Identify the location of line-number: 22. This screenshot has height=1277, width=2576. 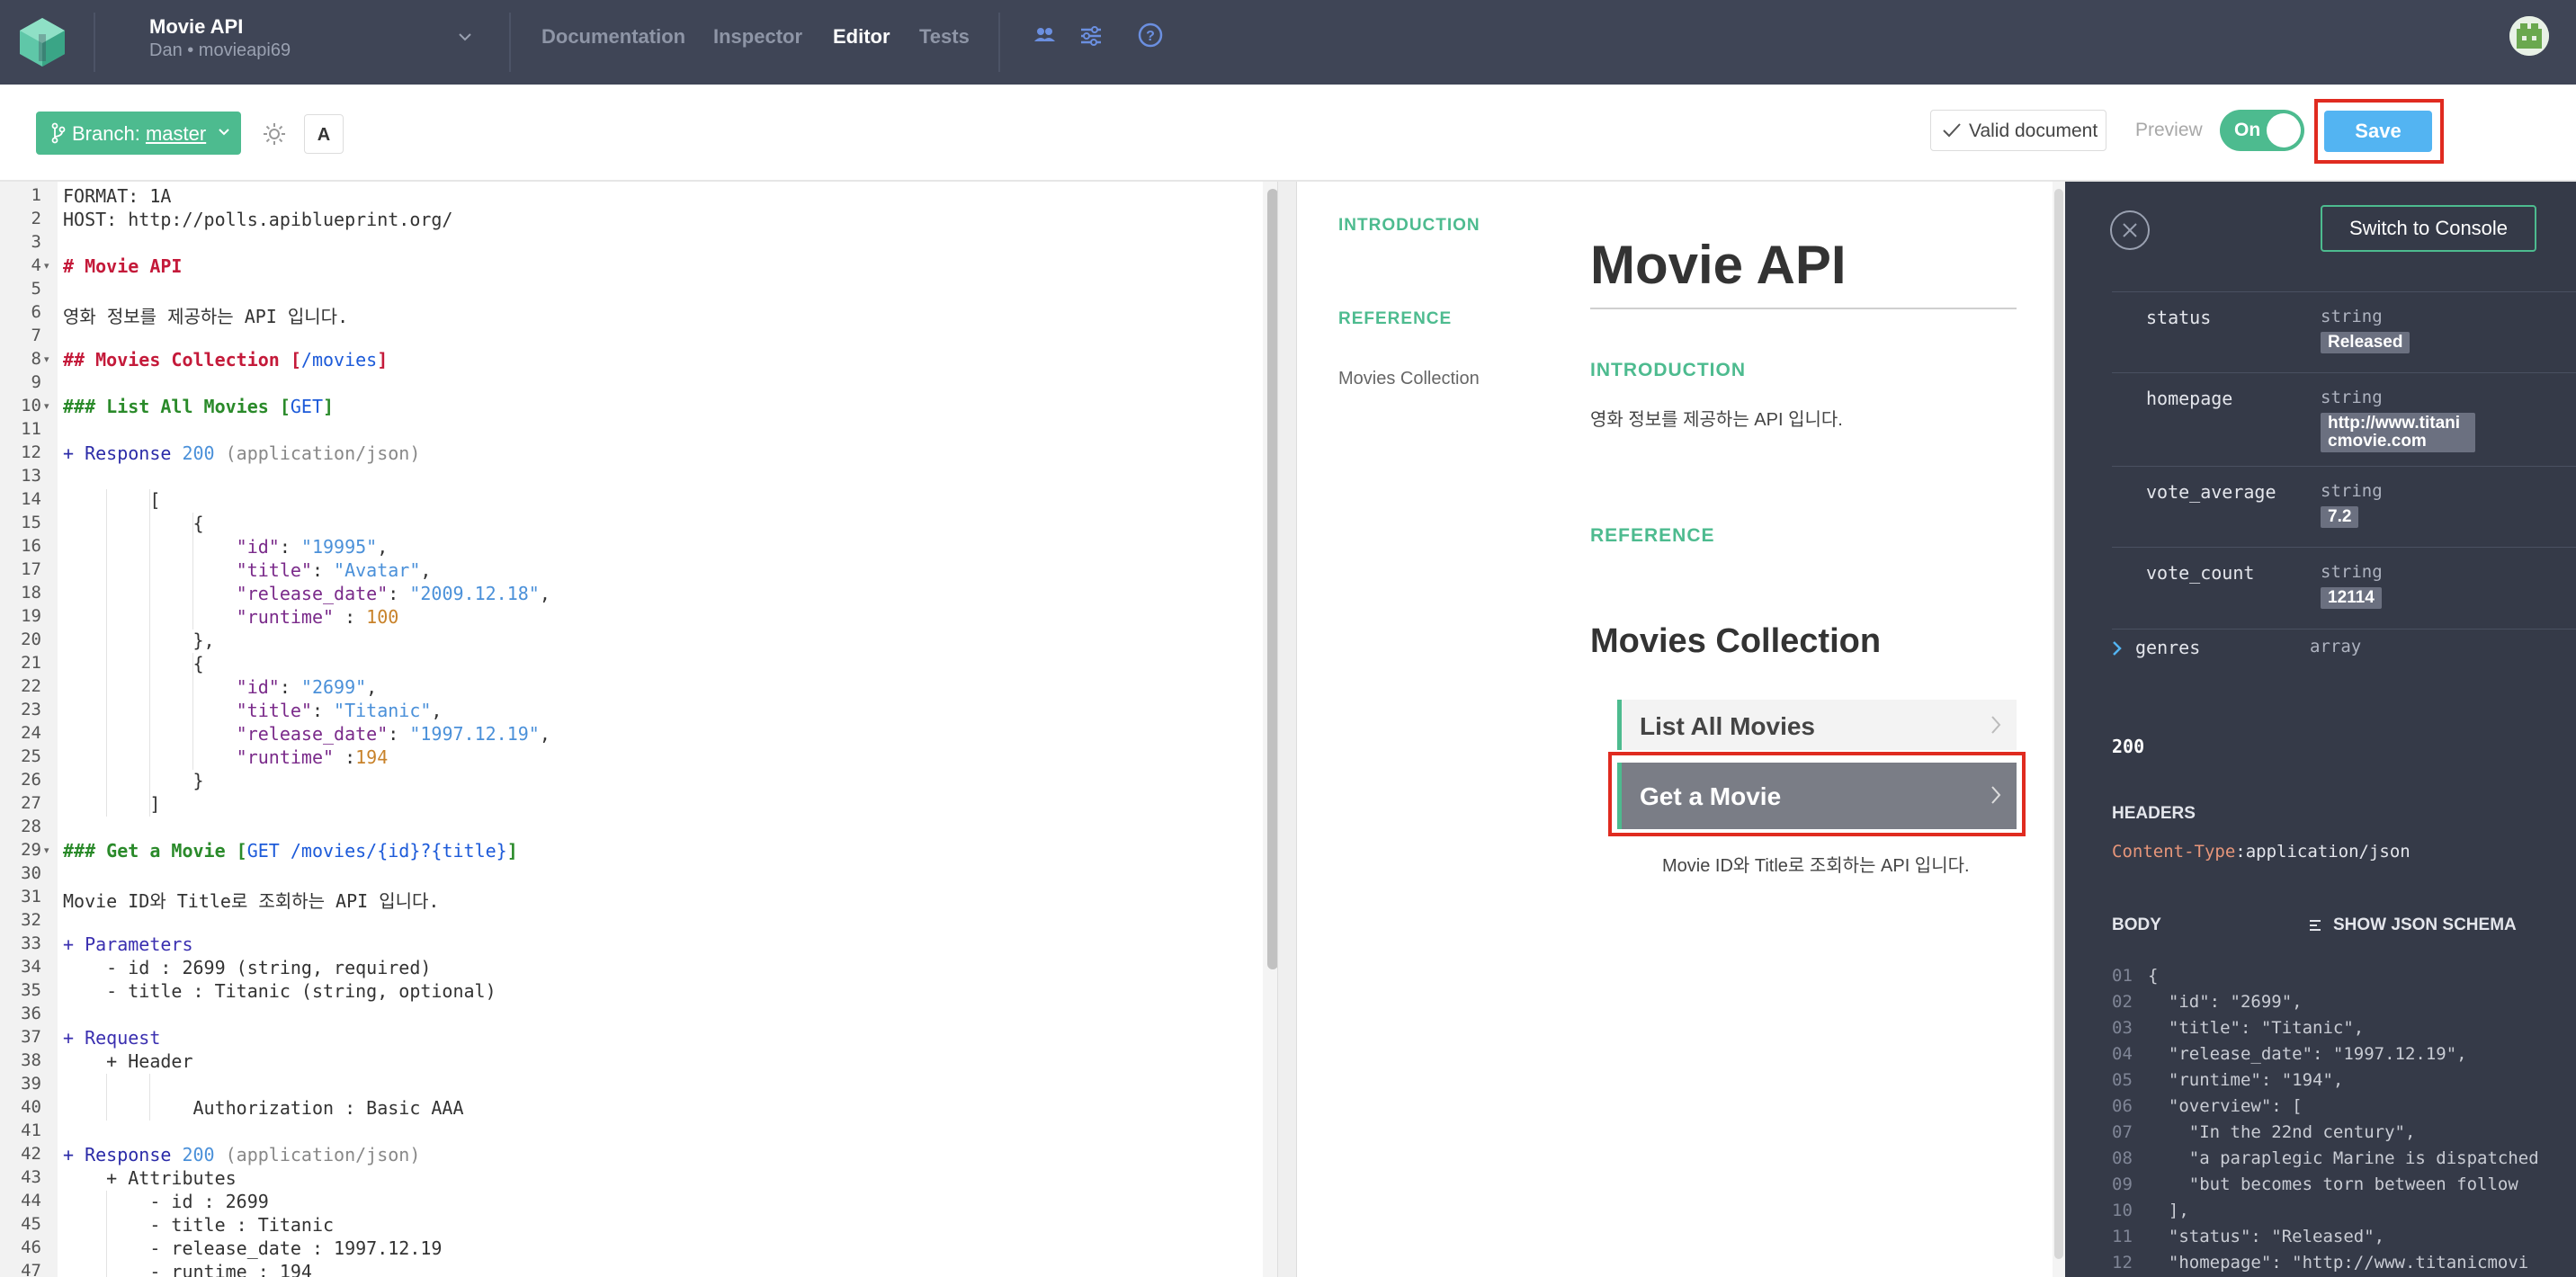
(31, 686).